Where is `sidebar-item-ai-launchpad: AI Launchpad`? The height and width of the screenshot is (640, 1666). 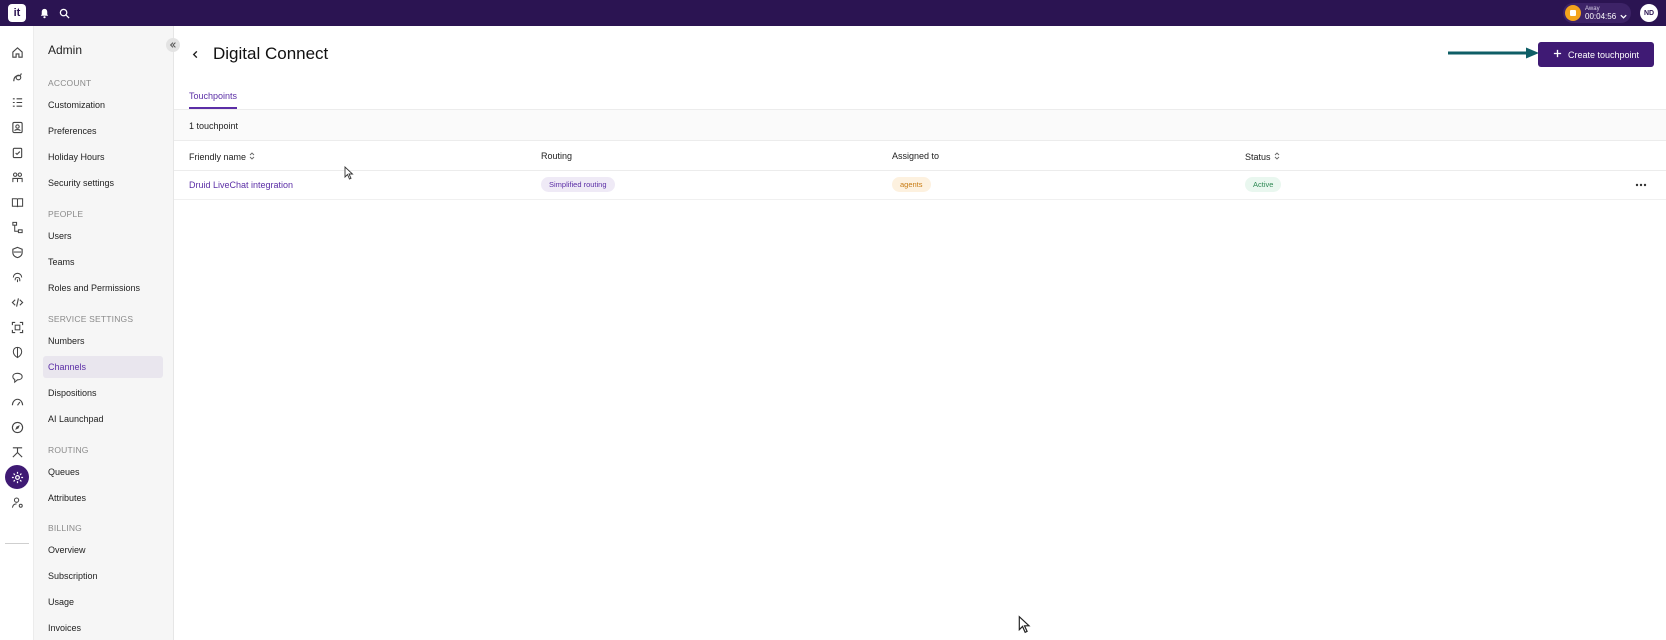
sidebar-item-ai-launchpad: AI Launchpad is located at coordinates (103, 419).